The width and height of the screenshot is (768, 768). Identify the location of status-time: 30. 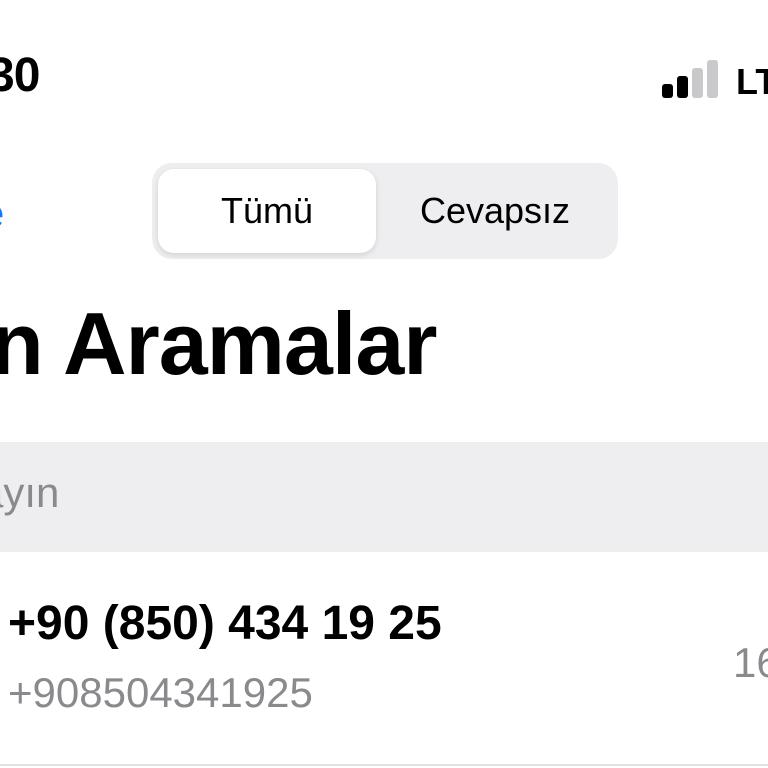
(20, 75).